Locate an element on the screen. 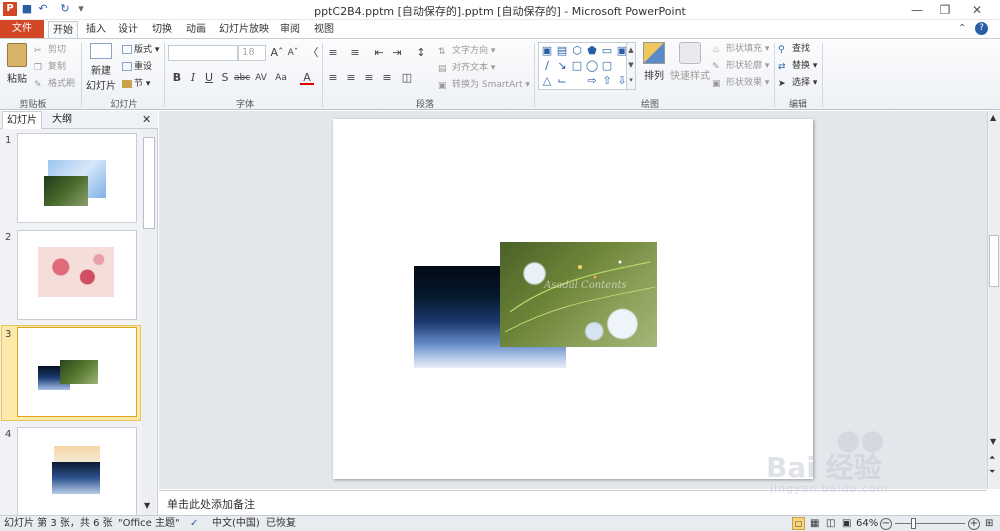 Image resolution: width=1000 pixels, height=531 pixels. font-size-field: 18 is located at coordinates (252, 53).